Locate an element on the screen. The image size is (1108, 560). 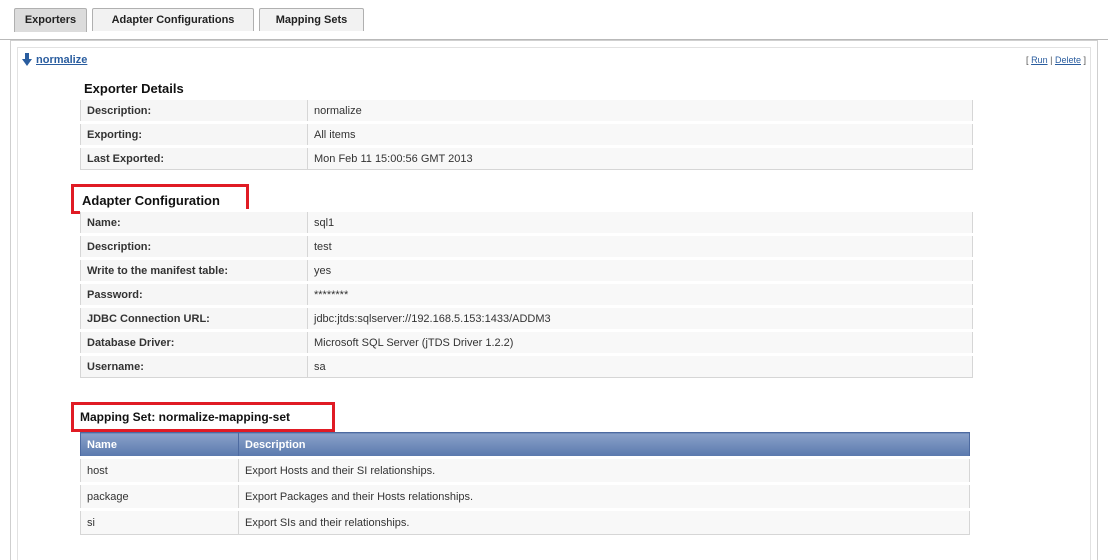
config-value: ******** is located at coordinates (640, 294).